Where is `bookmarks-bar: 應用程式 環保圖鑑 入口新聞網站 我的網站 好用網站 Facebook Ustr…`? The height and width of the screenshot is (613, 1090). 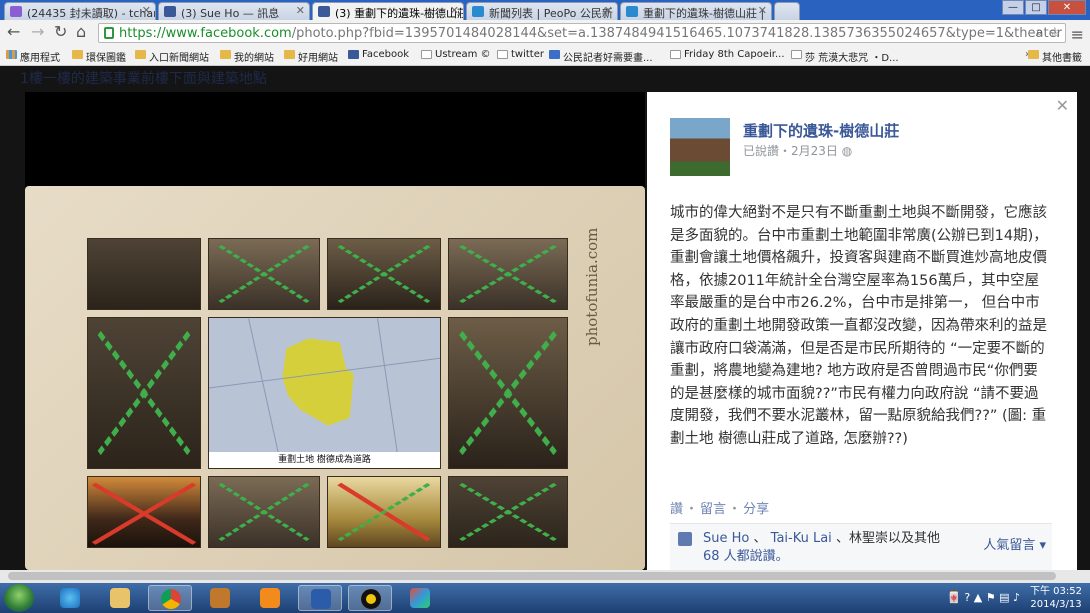 bookmarks-bar: 應用程式 環保圖鑑 入口新聞網站 我的網站 好用網站 Facebook Ustr… is located at coordinates (545, 56).